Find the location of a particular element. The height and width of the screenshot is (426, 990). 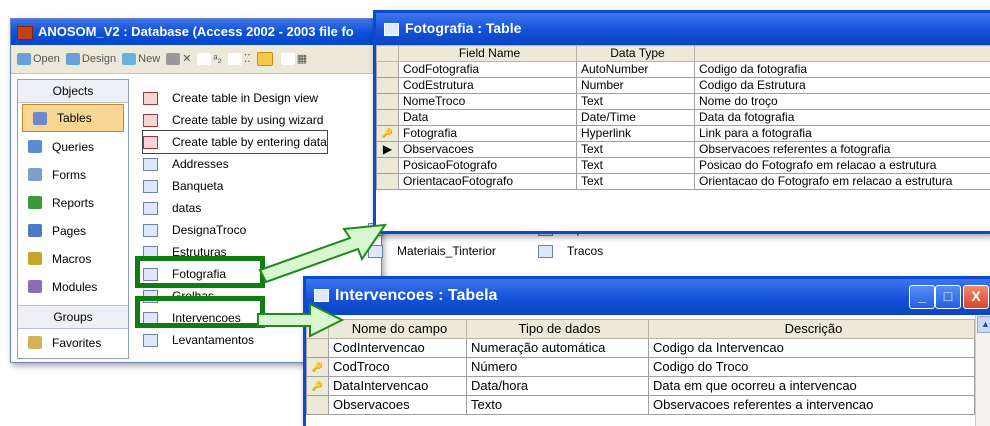

arrow-to-intervencoes is located at coordinates (300, 320).